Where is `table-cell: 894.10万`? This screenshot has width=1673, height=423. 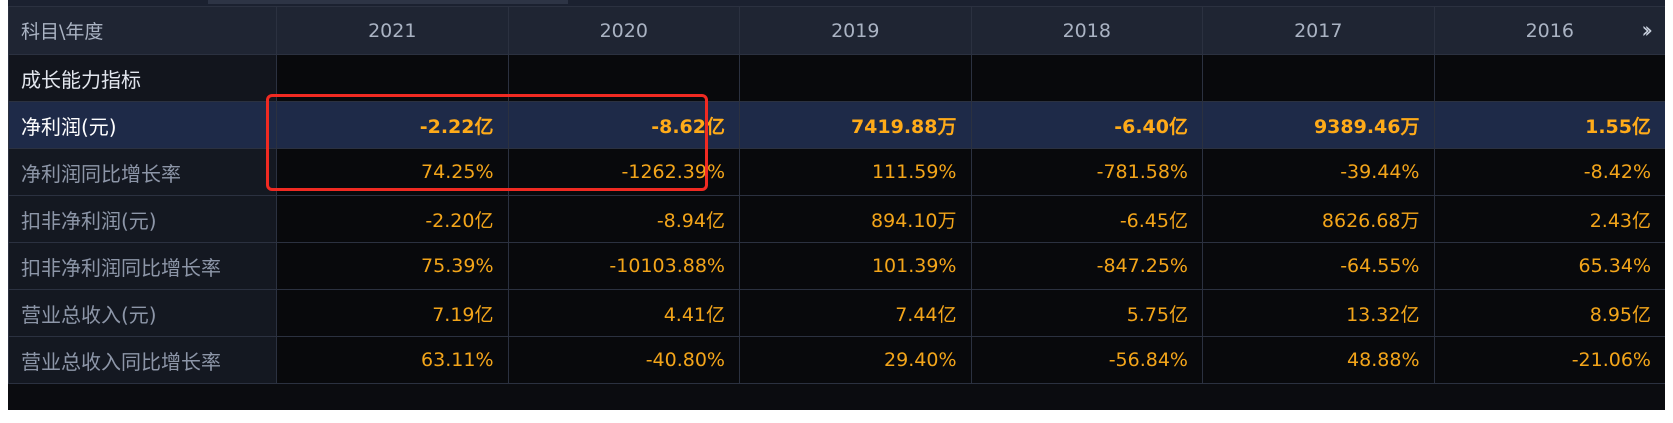 table-cell: 894.10万 is located at coordinates (855, 219).